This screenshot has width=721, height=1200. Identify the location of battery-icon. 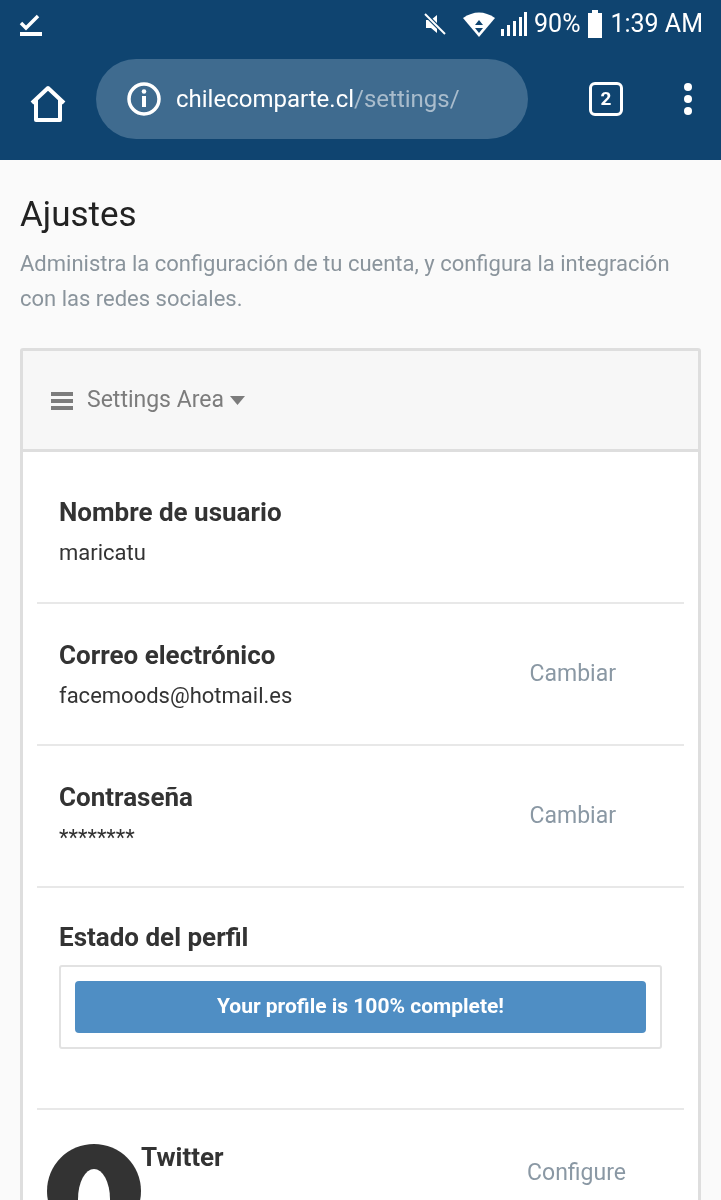
(595, 24).